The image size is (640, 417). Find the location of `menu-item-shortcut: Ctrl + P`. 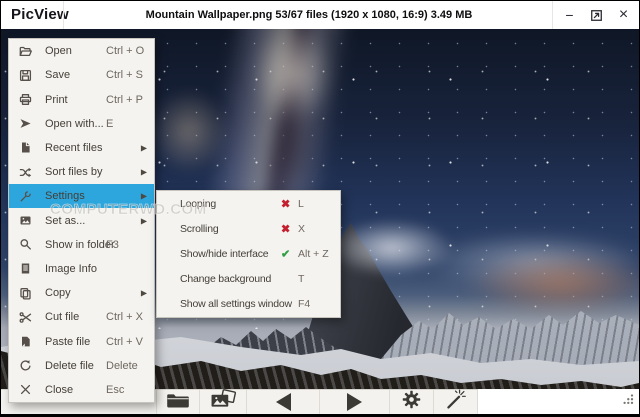

menu-item-shortcut: Ctrl + P is located at coordinates (124, 99).